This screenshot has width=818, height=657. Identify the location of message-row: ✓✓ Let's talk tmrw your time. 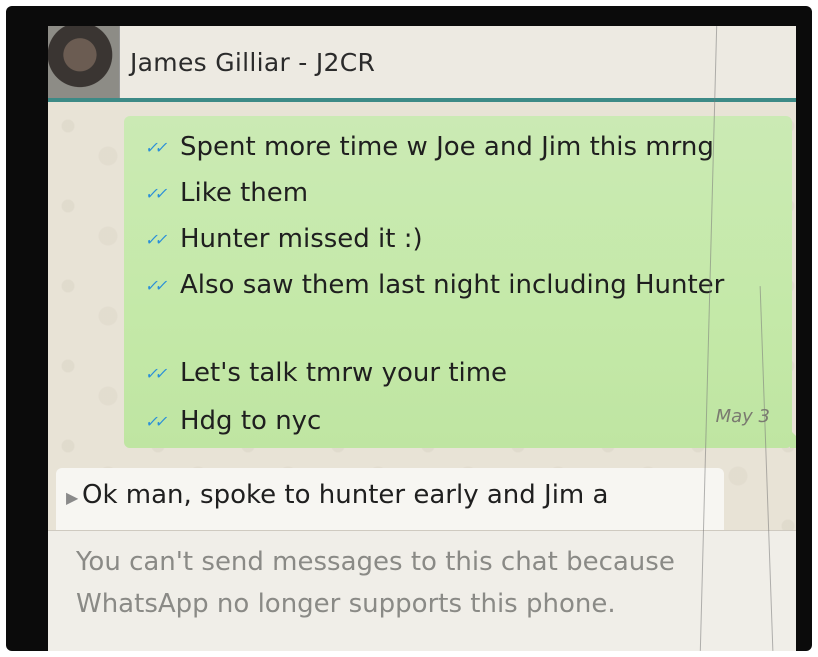
(325, 373).